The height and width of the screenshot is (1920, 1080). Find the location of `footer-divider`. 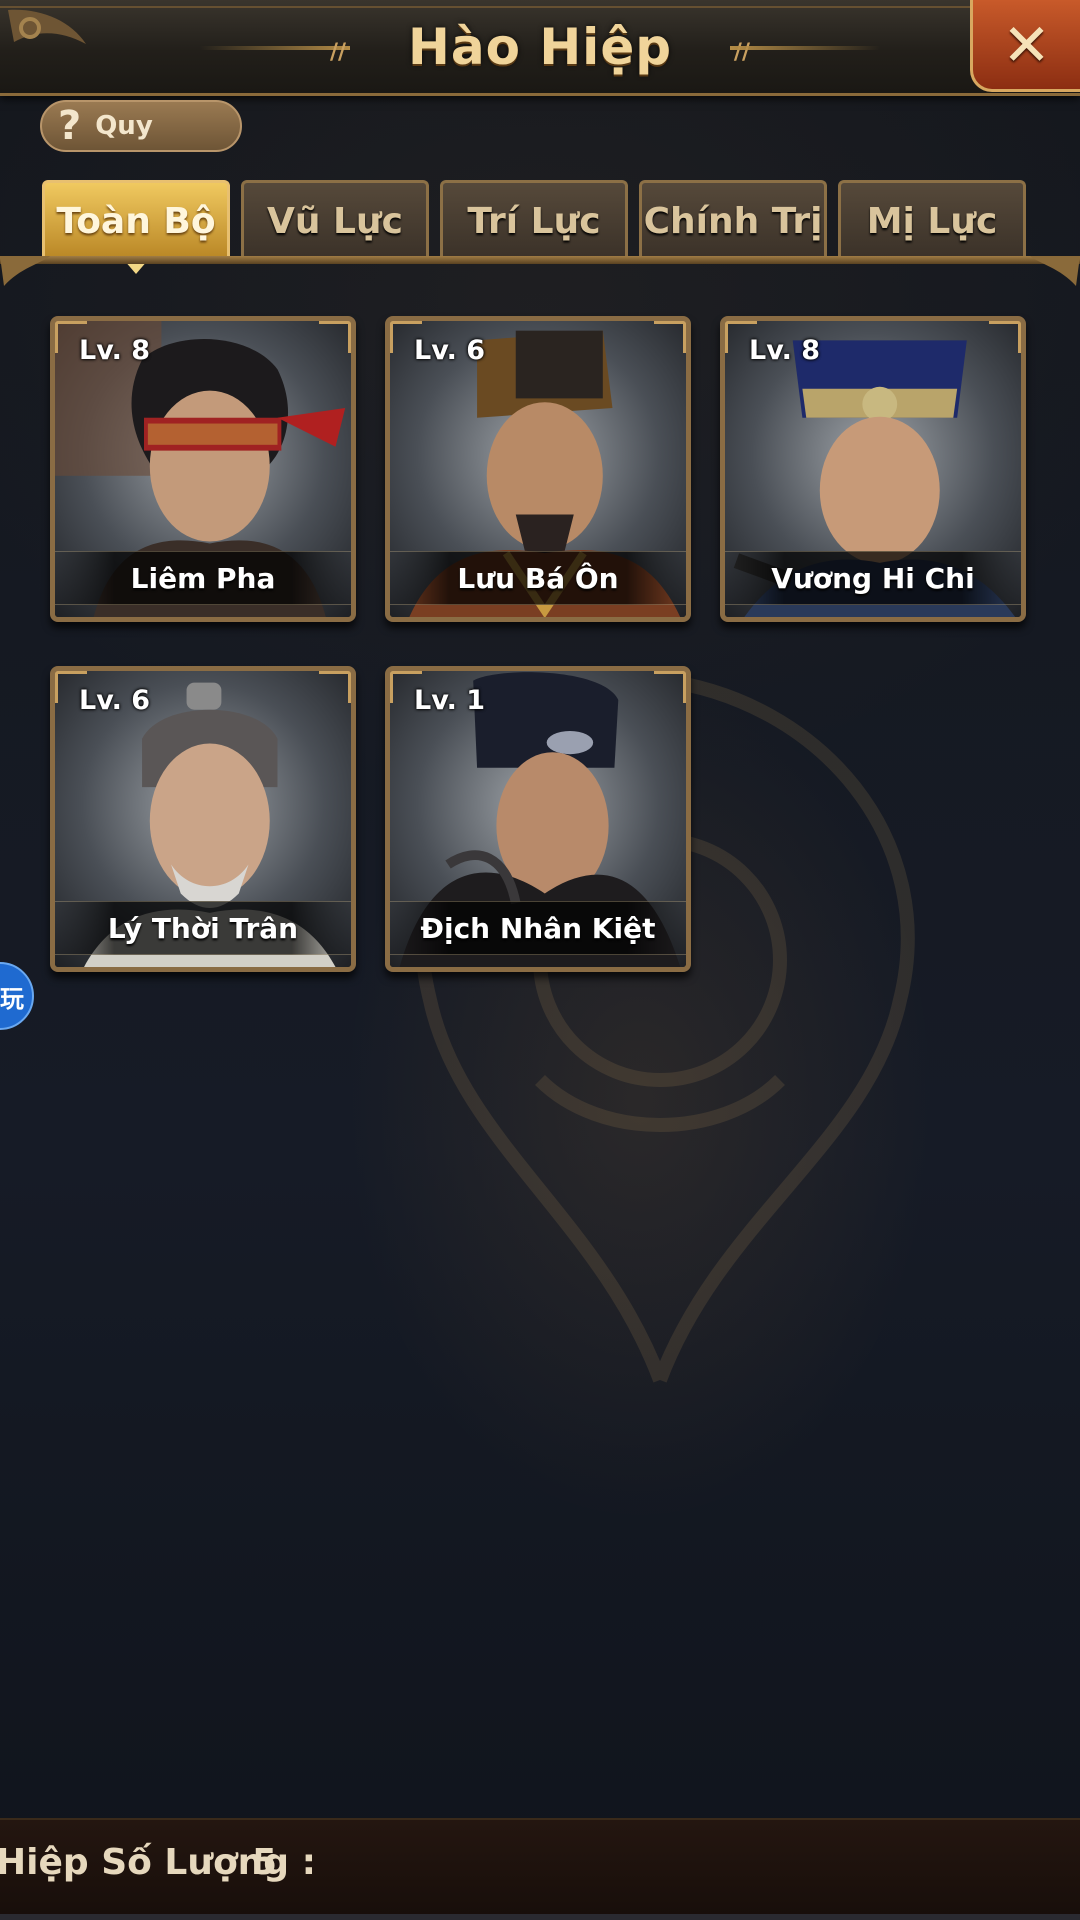

footer-divider is located at coordinates (540, 1917).